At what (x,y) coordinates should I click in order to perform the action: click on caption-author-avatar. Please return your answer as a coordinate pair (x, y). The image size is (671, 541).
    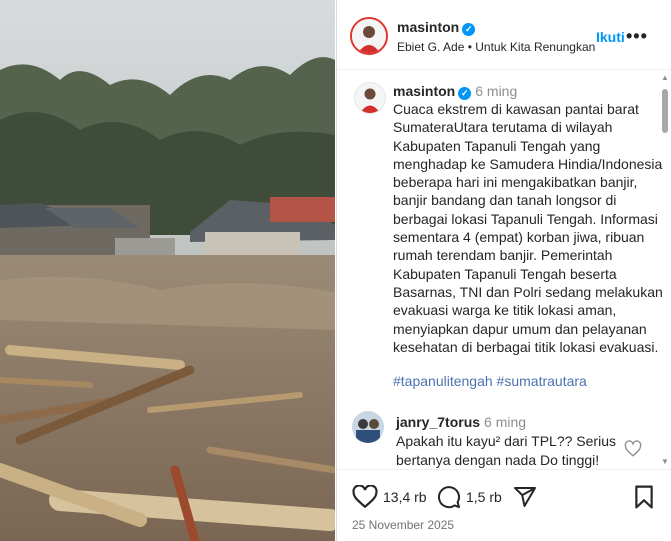
    Looking at the image, I should click on (370, 98).